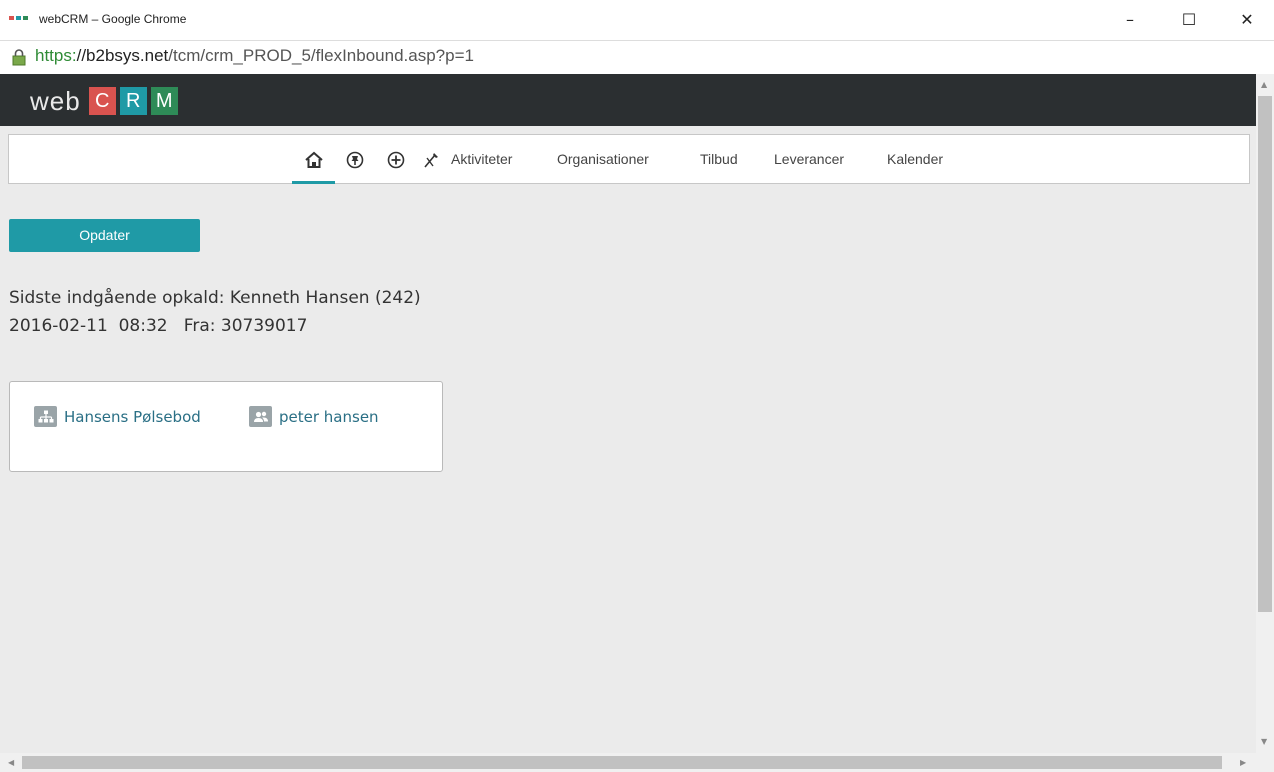  Describe the element at coordinates (226, 426) in the screenshot. I see `call-links-card: Hansens Pølsebod peter hansen` at that location.